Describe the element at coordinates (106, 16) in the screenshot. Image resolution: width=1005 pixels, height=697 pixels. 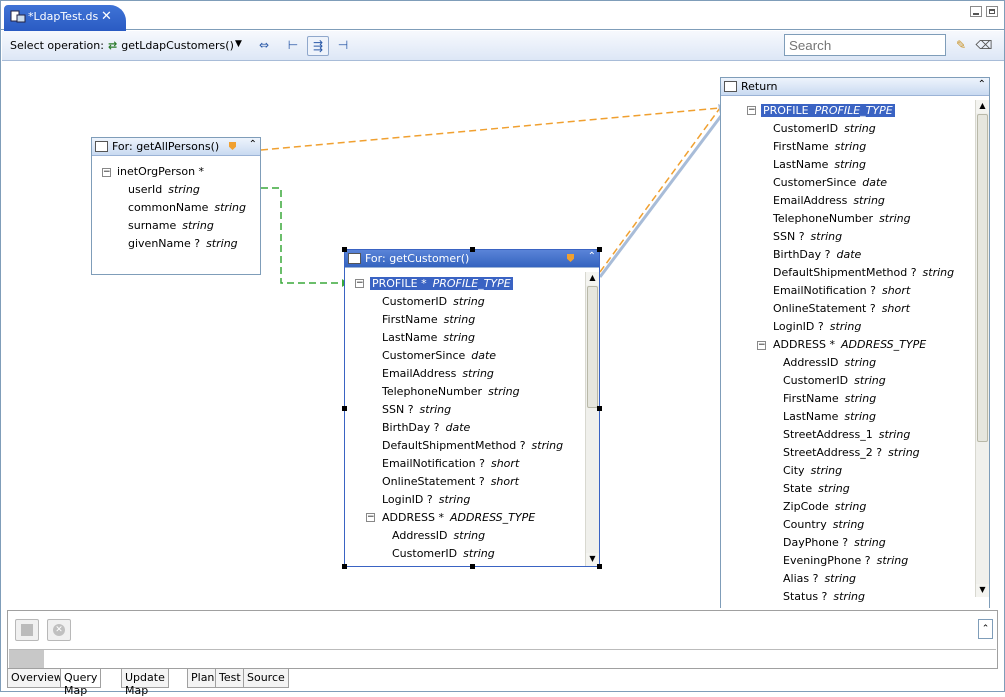
I see `close-tab-icon: ✕` at that location.